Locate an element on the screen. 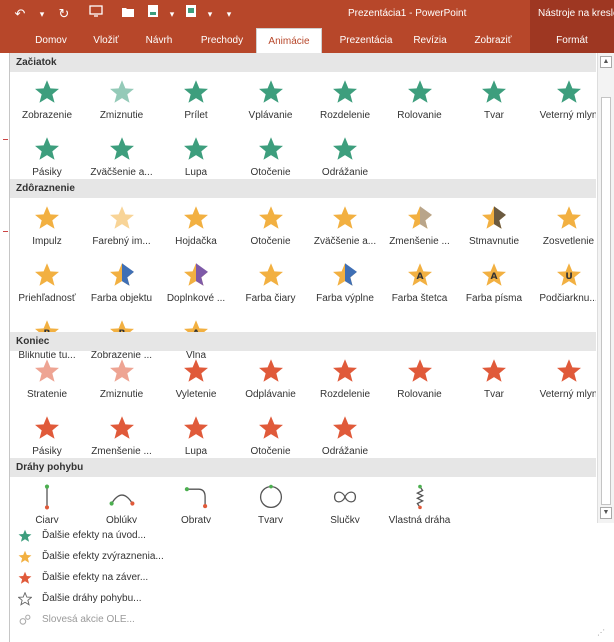 The height and width of the screenshot is (642, 614). emphasis-effect-farba-pisma: A Farba písma is located at coordinates (494, 285).